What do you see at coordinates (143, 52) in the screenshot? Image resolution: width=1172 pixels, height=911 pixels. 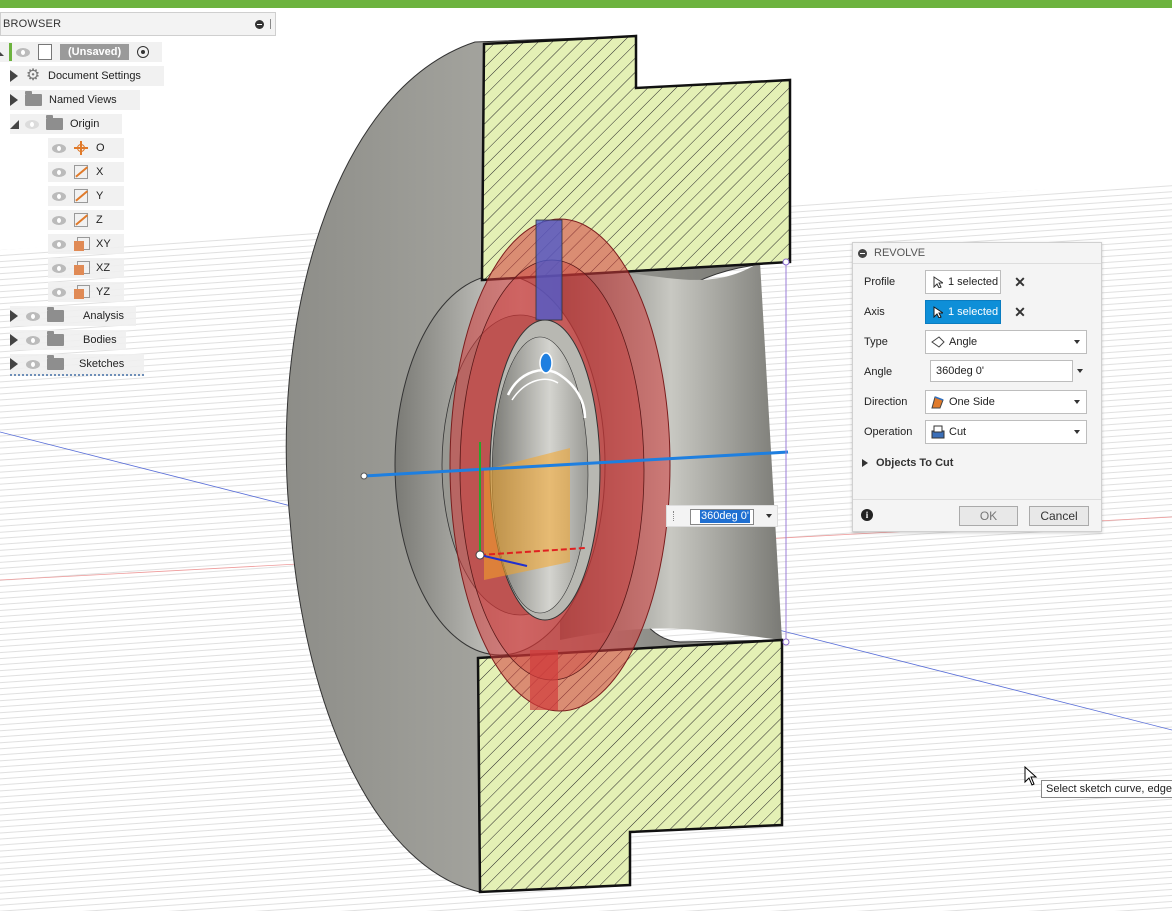 I see `activate-radio-icon` at bounding box center [143, 52].